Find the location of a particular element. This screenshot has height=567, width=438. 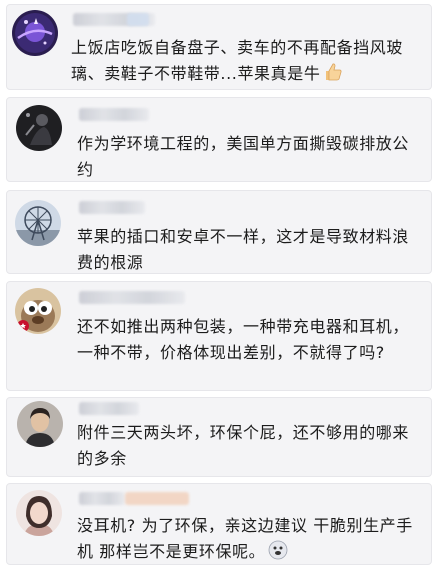

comment-card-6: 没耳机? 为了环保，亲这边建议 干脆别生产手机 那样岂不是更环保呢。 is located at coordinates (219, 524).